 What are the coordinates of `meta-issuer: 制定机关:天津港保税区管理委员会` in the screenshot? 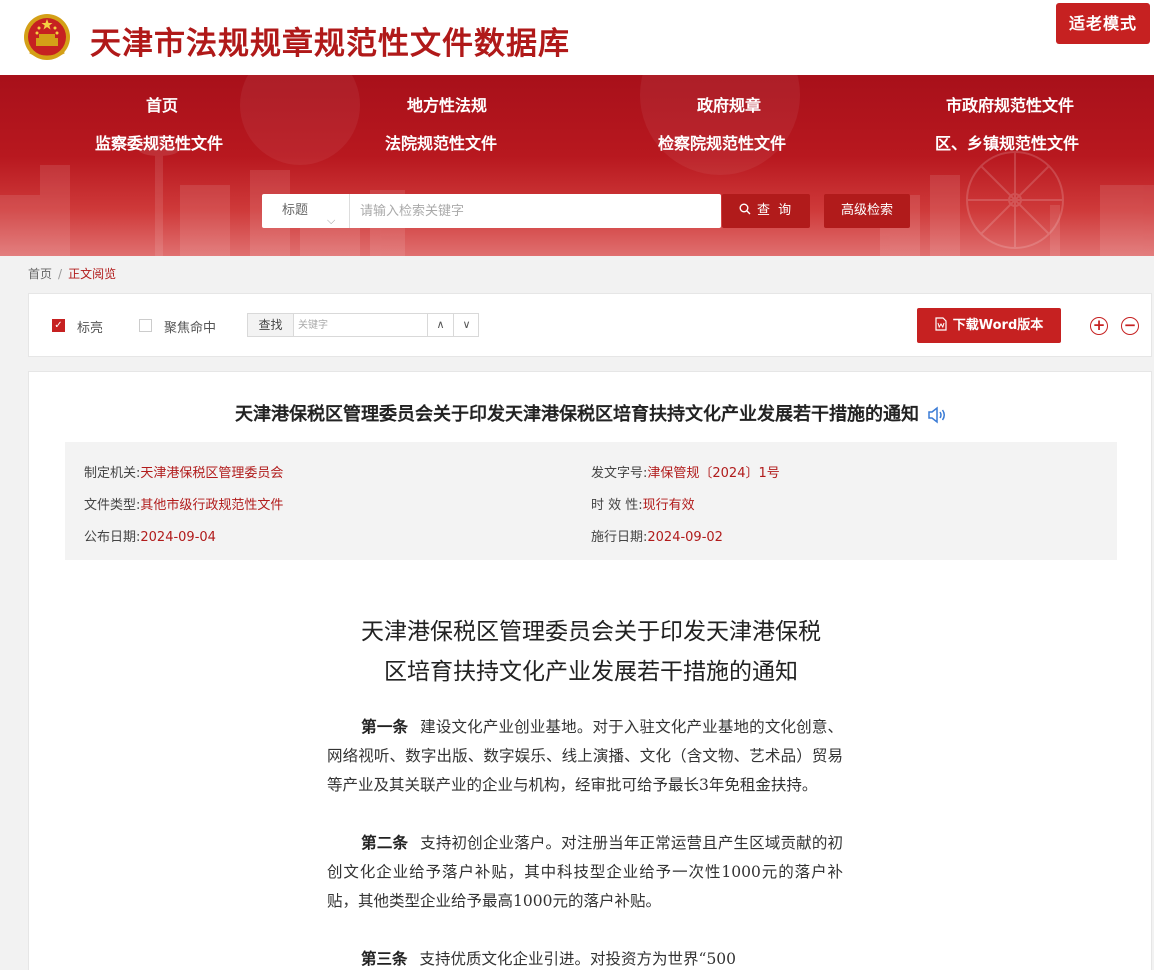 It's located at (183, 471).